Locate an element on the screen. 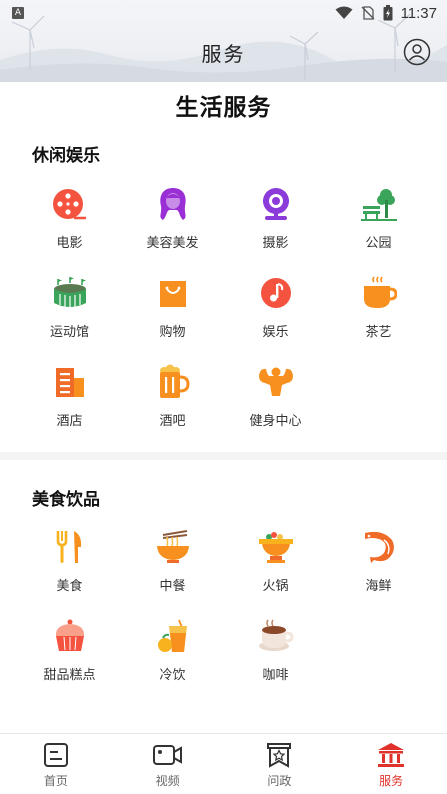 Image resolution: width=447 pixels, height=794 pixels. service-label: 娱乐 is located at coordinates (275, 332).